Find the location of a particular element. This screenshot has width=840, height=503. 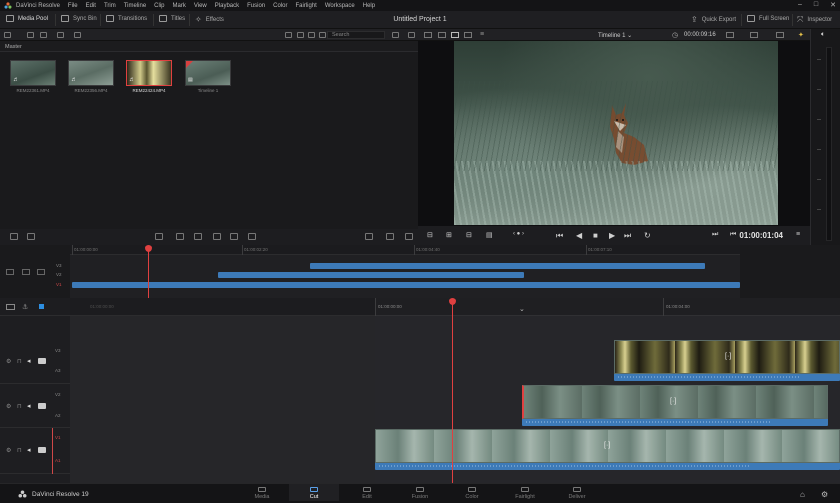

audio-scrub-icon: ⚓︎ is located at coordinates (25, 307).